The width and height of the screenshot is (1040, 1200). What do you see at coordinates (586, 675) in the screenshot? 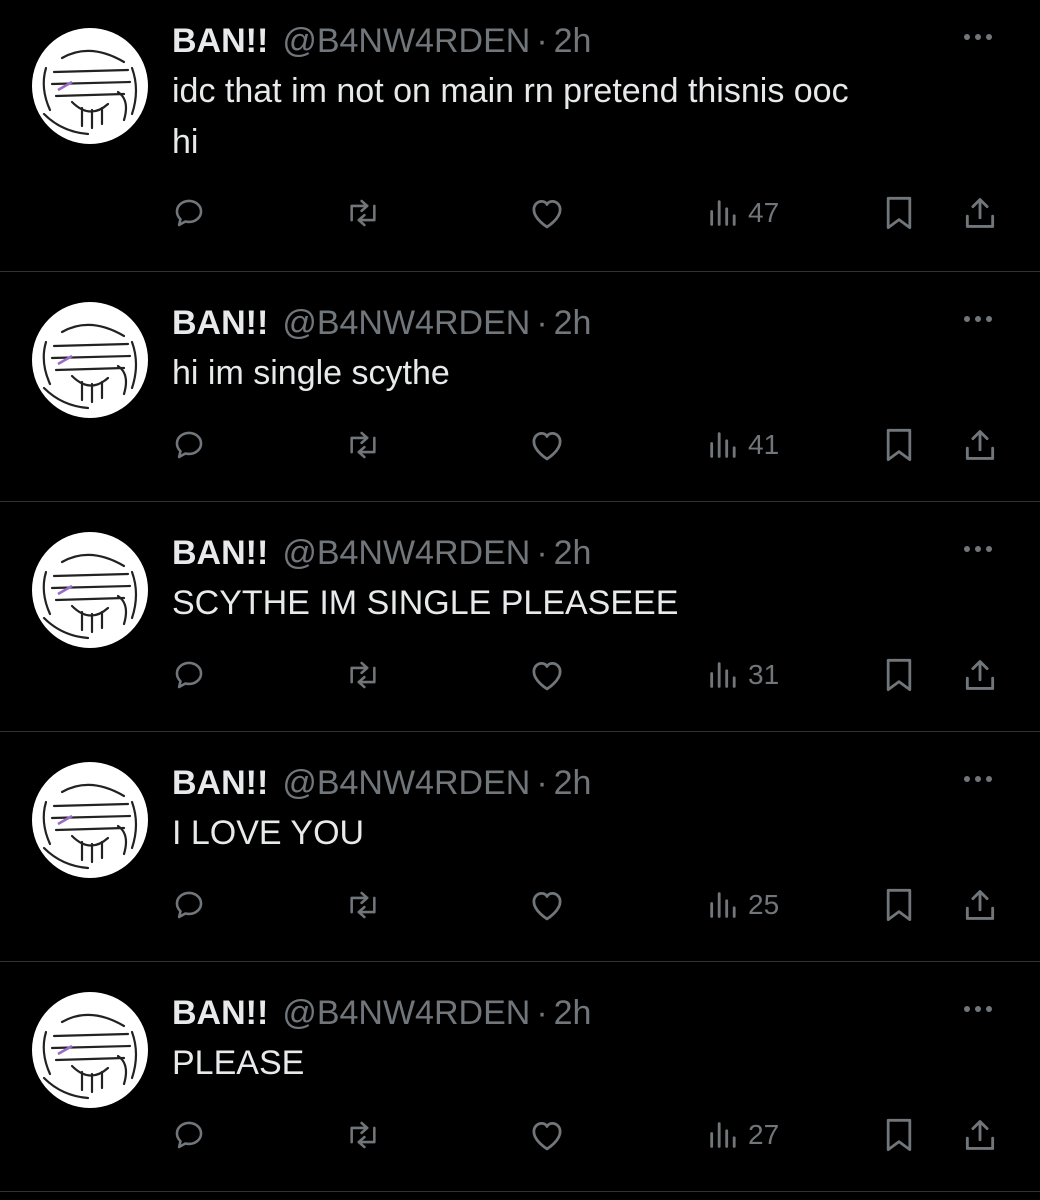
I see `tweet-actions: 31` at bounding box center [586, 675].